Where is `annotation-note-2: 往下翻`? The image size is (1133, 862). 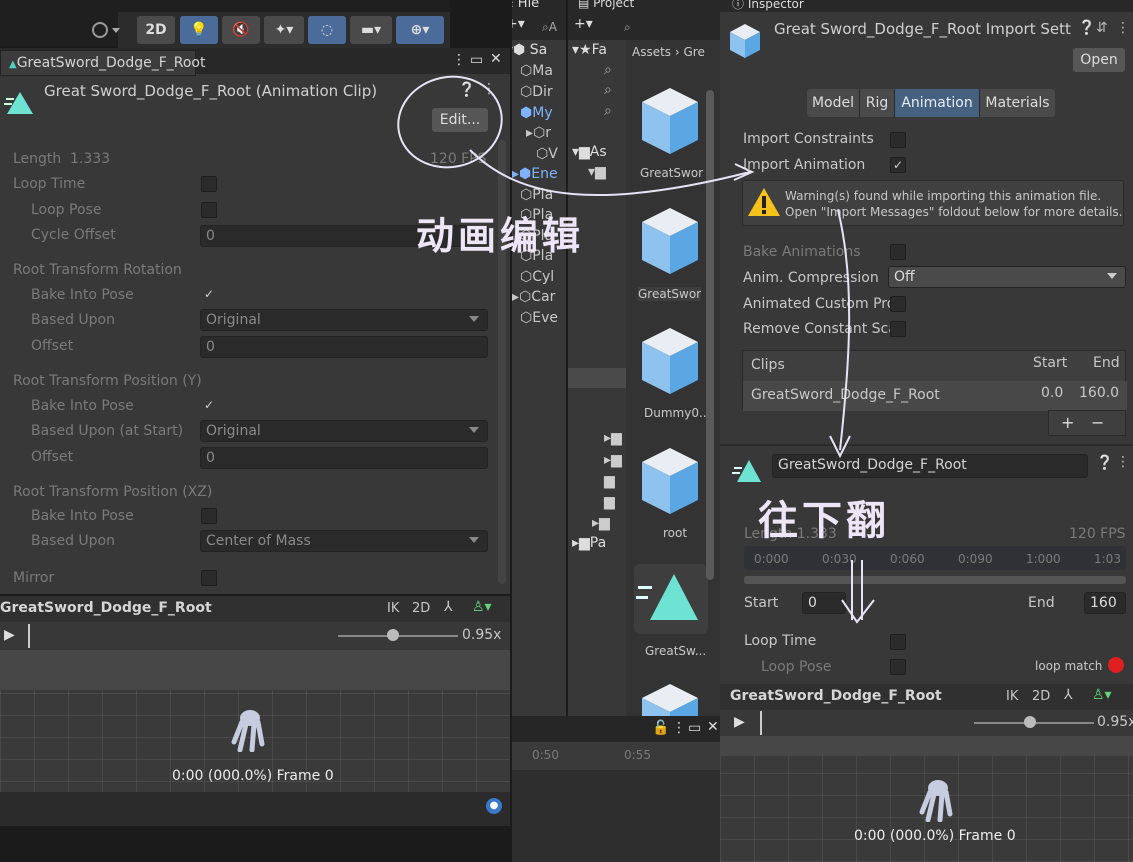
annotation-note-2: 往下翻 is located at coordinates (824, 520).